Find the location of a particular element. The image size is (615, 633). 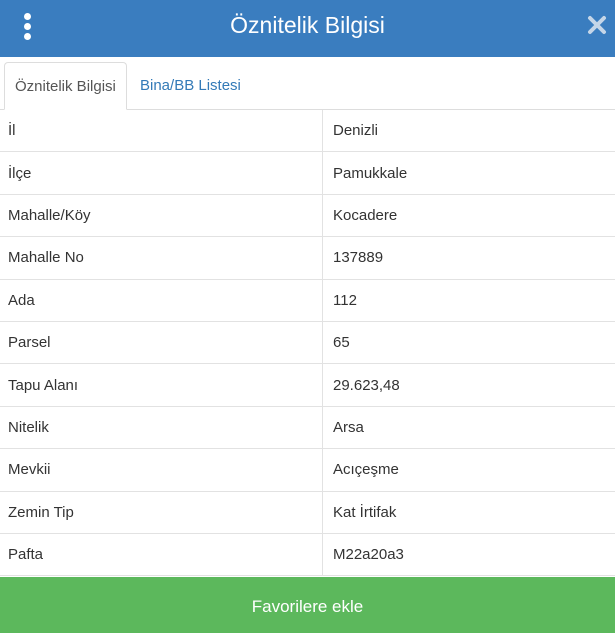

attribute-key: İlçe is located at coordinates (20, 173).